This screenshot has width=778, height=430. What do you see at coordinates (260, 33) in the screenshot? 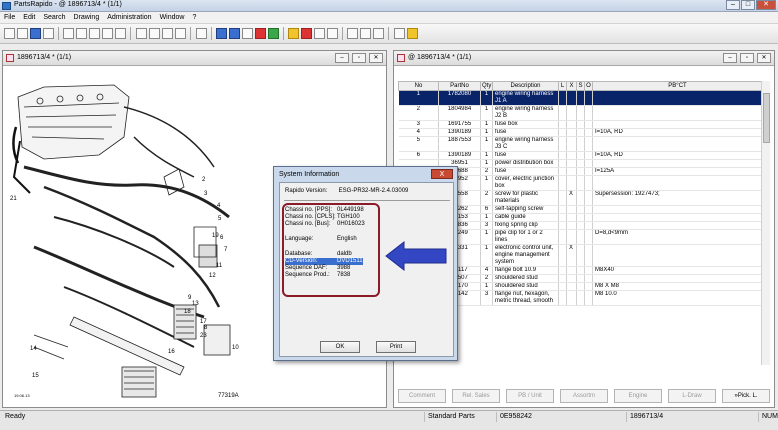
I see `flag-icon` at bounding box center [260, 33].